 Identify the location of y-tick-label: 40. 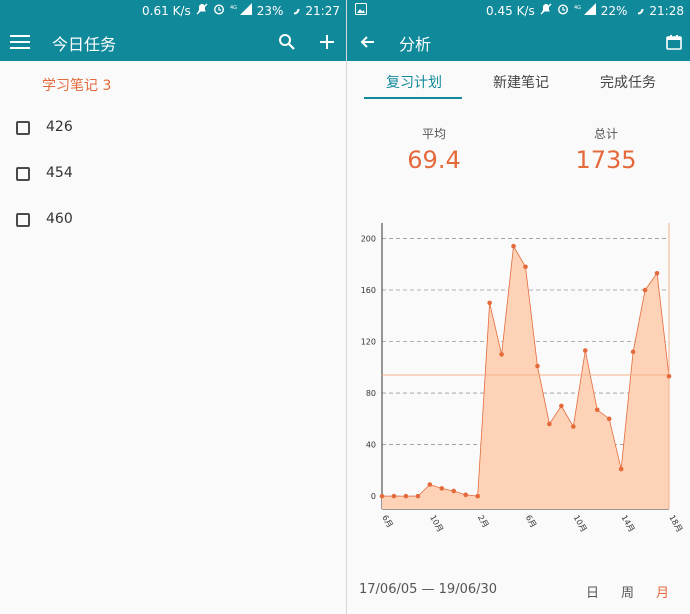
(371, 445).